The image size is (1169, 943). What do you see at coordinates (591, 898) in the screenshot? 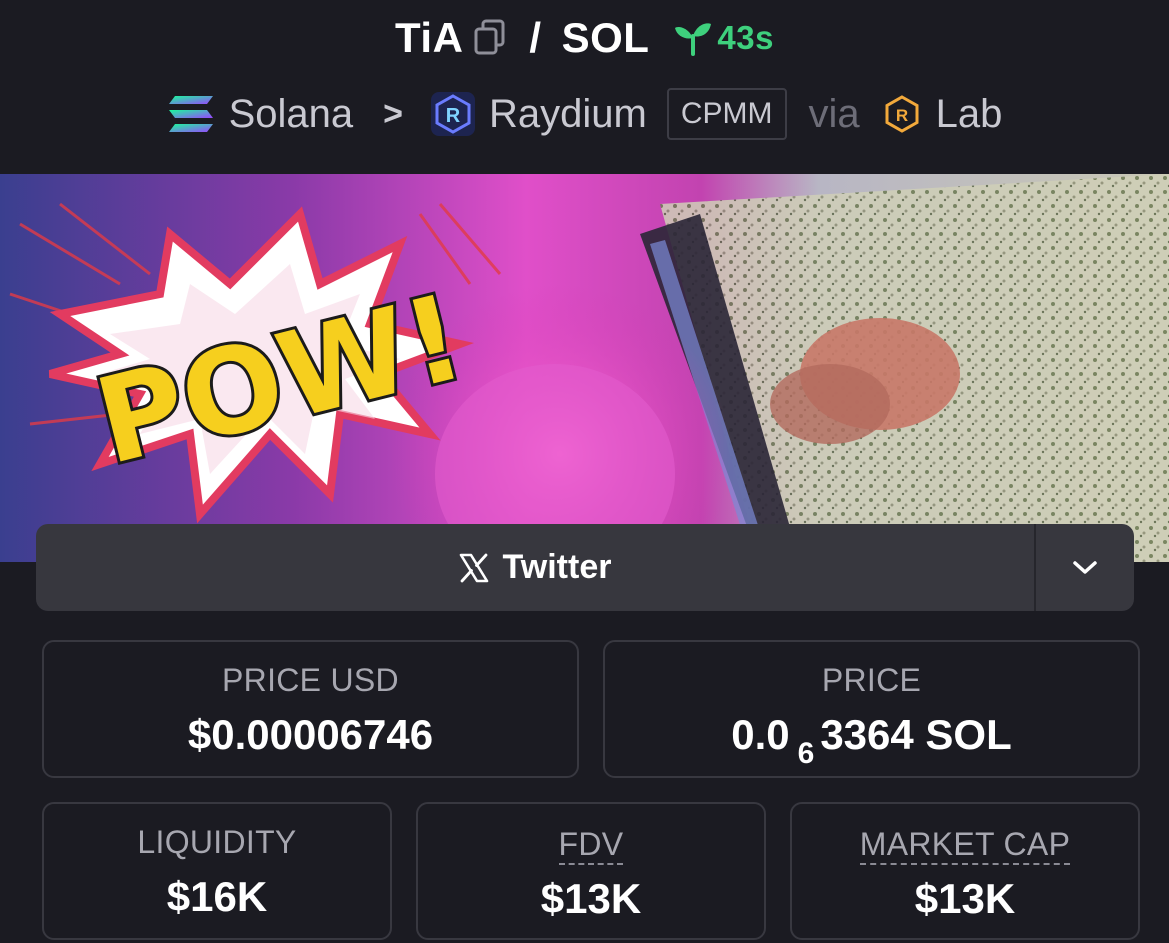
I see `fdv-value: $13K` at bounding box center [591, 898].